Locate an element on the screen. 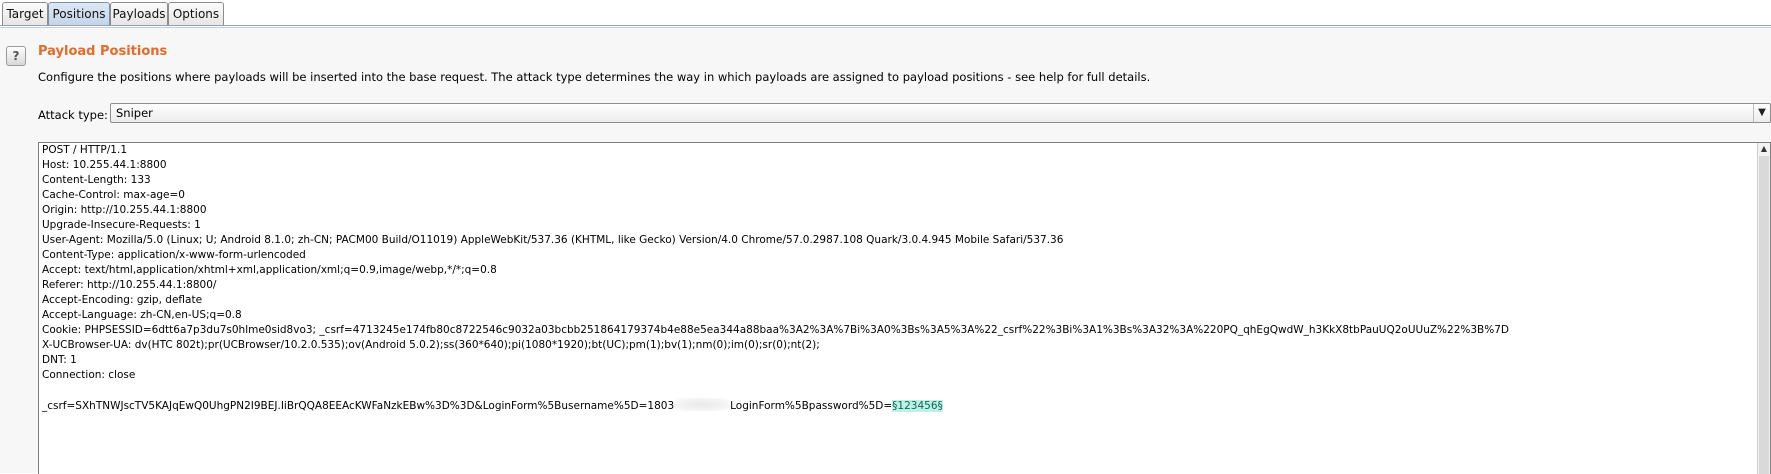 The width and height of the screenshot is (1771, 474). attack-type-label: Attack type: is located at coordinates (73, 115).